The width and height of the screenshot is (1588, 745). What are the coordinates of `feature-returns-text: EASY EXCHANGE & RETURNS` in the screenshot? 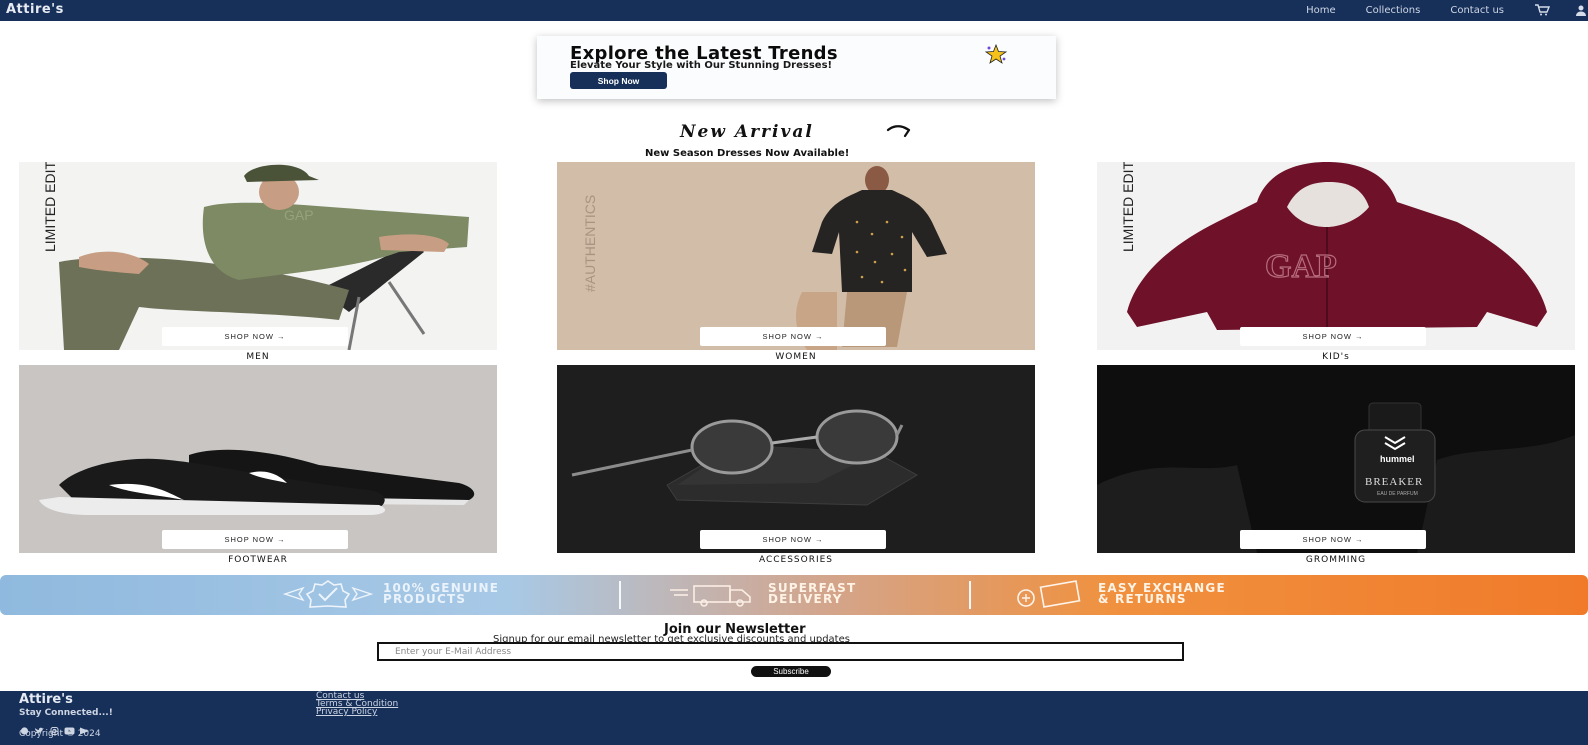 It's located at (1162, 594).